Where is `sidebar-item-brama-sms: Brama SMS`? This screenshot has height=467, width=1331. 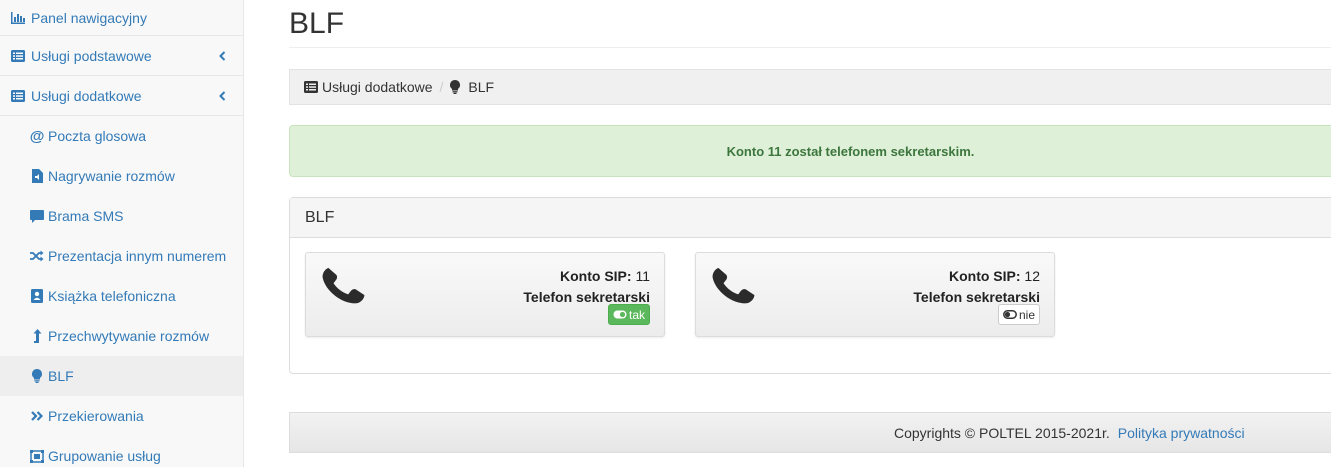 sidebar-item-brama-sms: Brama SMS is located at coordinates (121, 216).